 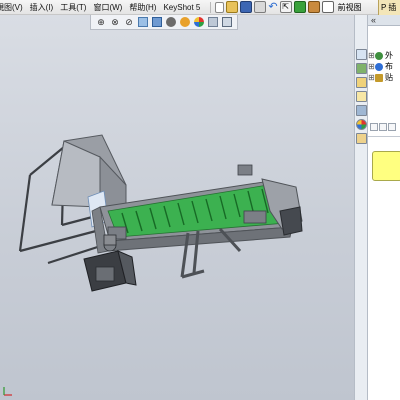 I want to click on appearances-icon, so click(x=361, y=124).